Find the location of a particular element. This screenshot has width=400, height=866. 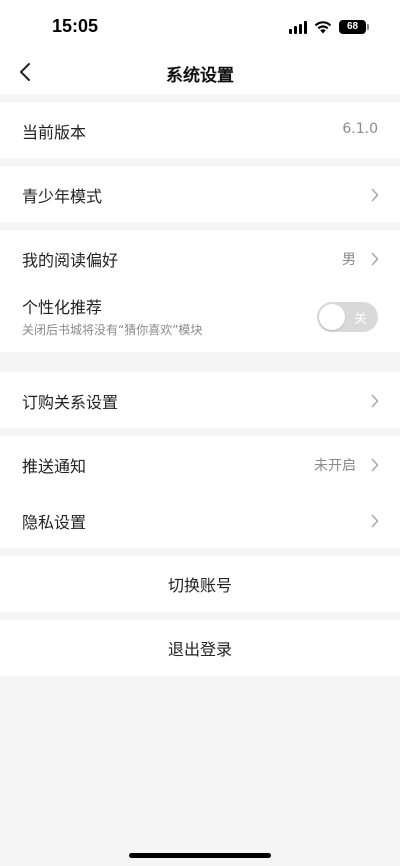

home-indicator is located at coordinates (200, 855).